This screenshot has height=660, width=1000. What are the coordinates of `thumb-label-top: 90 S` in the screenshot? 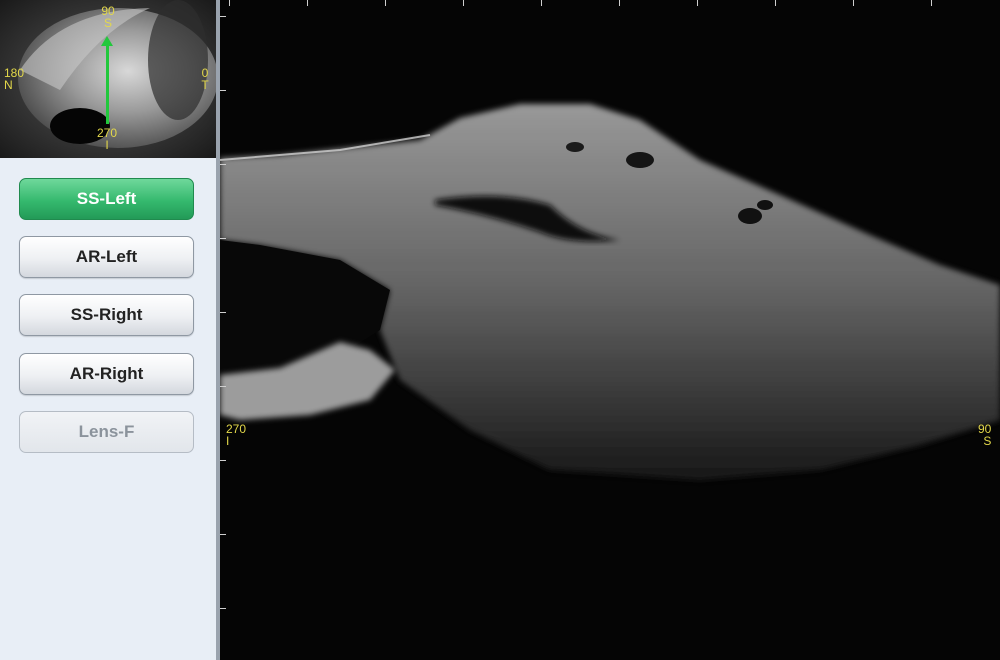 It's located at (108, 17).